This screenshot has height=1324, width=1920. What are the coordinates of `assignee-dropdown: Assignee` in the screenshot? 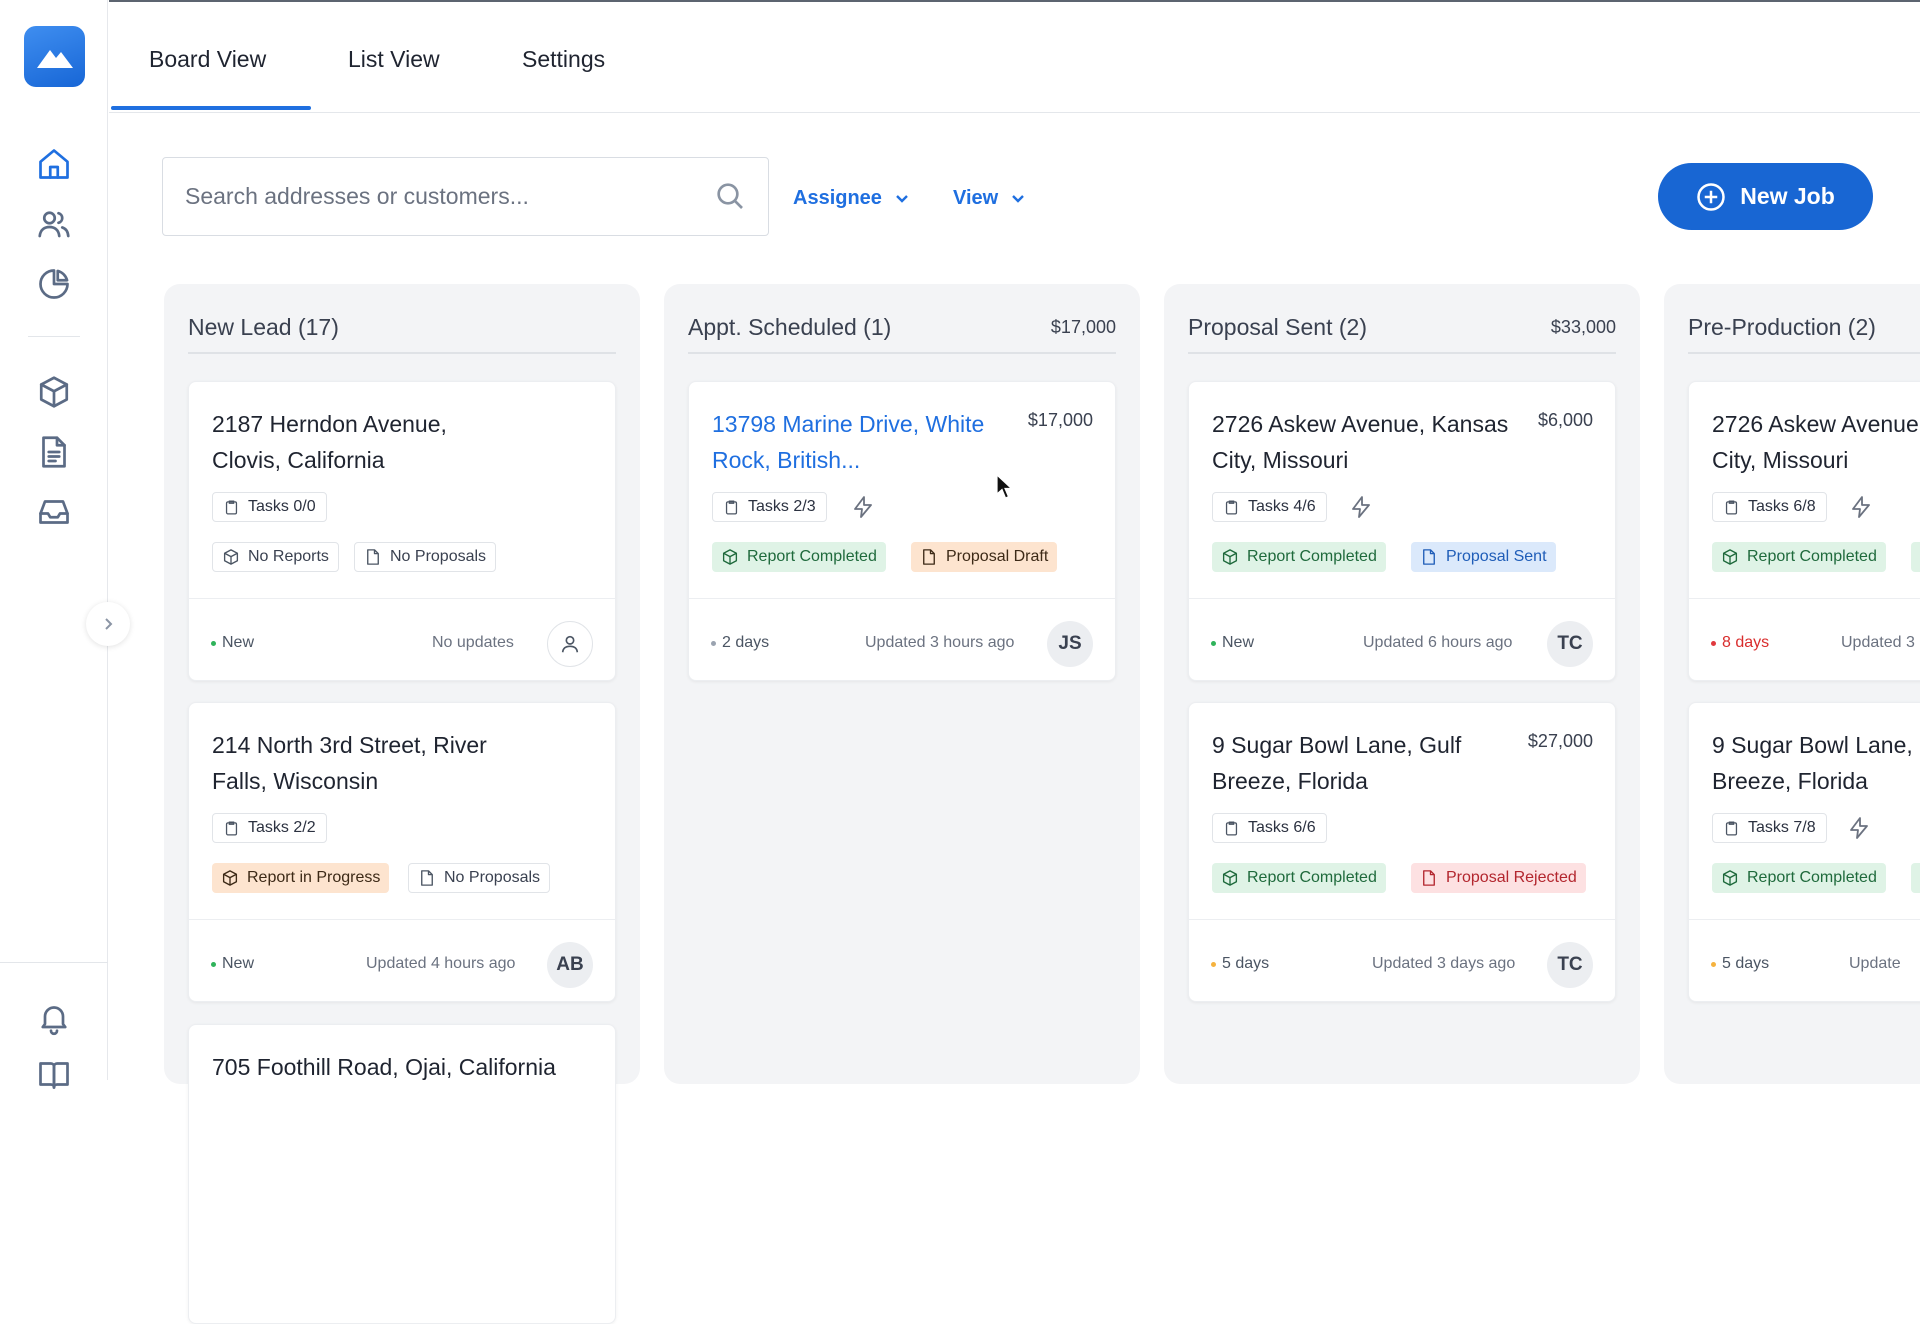 It's located at (851, 198).